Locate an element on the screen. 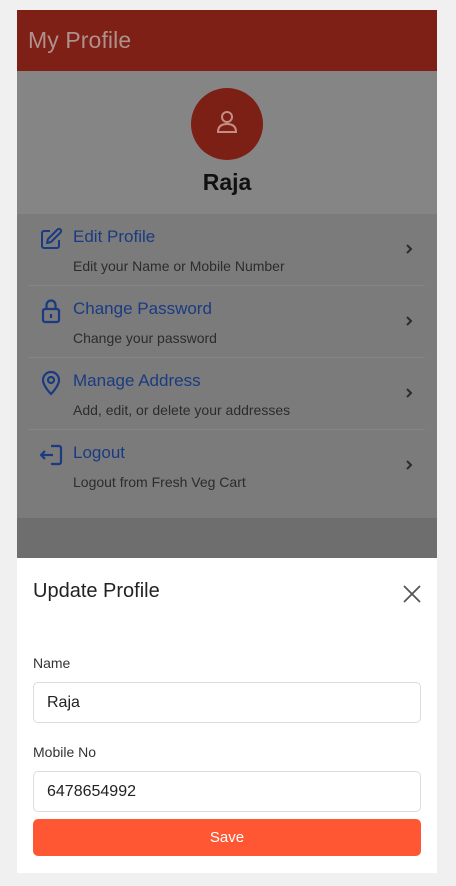 The width and height of the screenshot is (456, 886). menu-item-title: Edit Profile is located at coordinates (114, 236).